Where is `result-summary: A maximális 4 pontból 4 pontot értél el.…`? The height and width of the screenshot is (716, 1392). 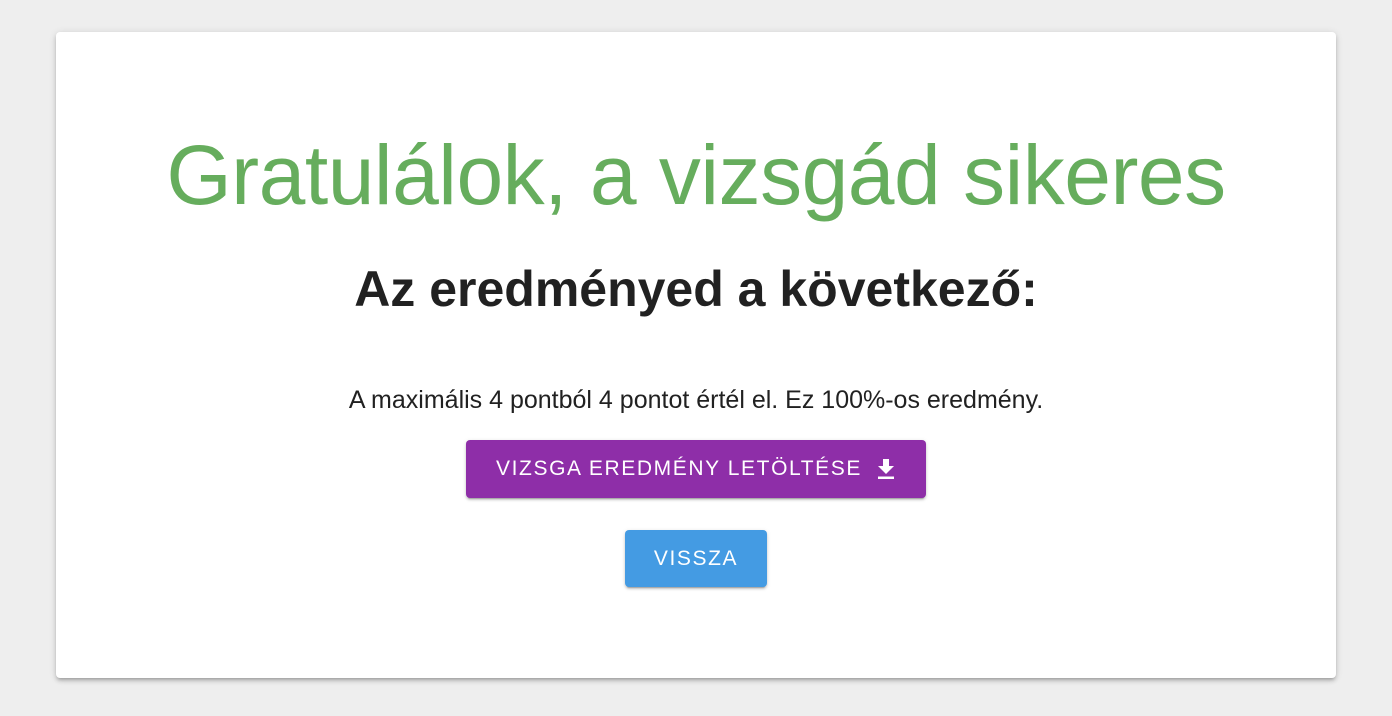 result-summary: A maximális 4 pontból 4 pontot értél el.… is located at coordinates (696, 400).